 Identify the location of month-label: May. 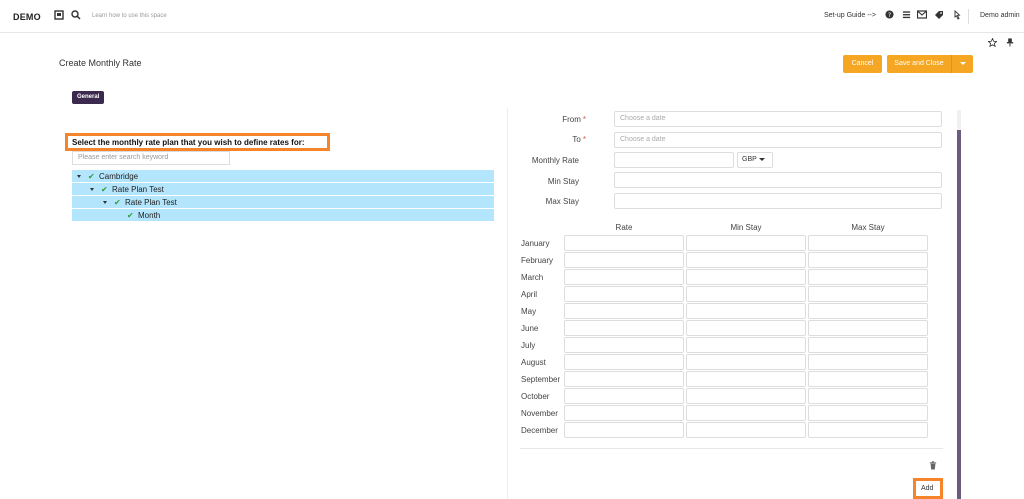
(529, 311).